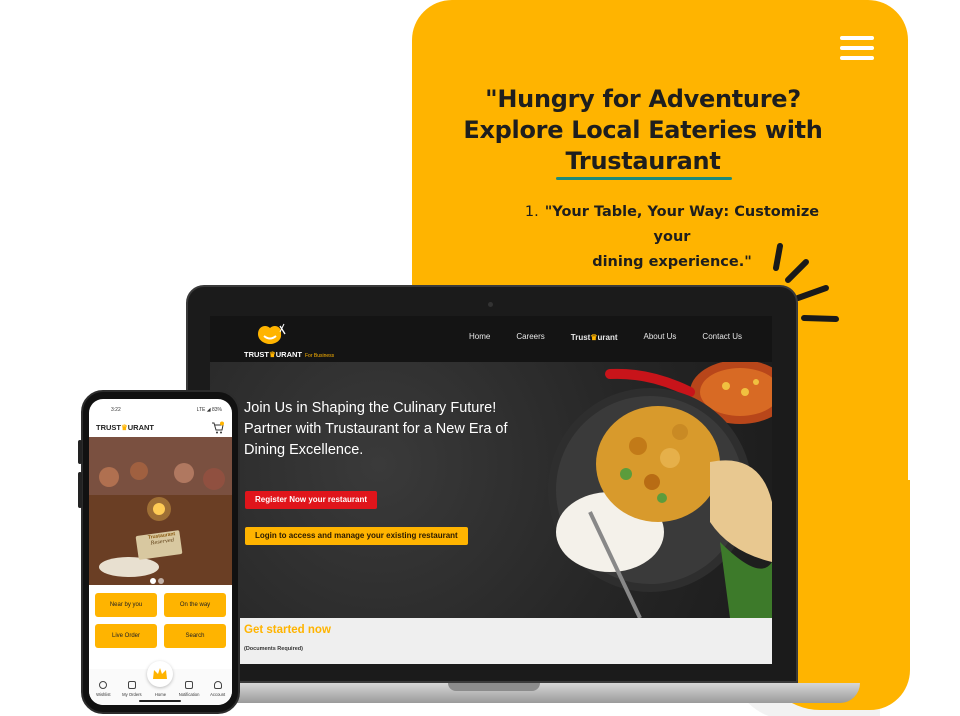 Image resolution: width=960 pixels, height=716 pixels. Describe the element at coordinates (103, 685) in the screenshot. I see `heart-icon` at that location.